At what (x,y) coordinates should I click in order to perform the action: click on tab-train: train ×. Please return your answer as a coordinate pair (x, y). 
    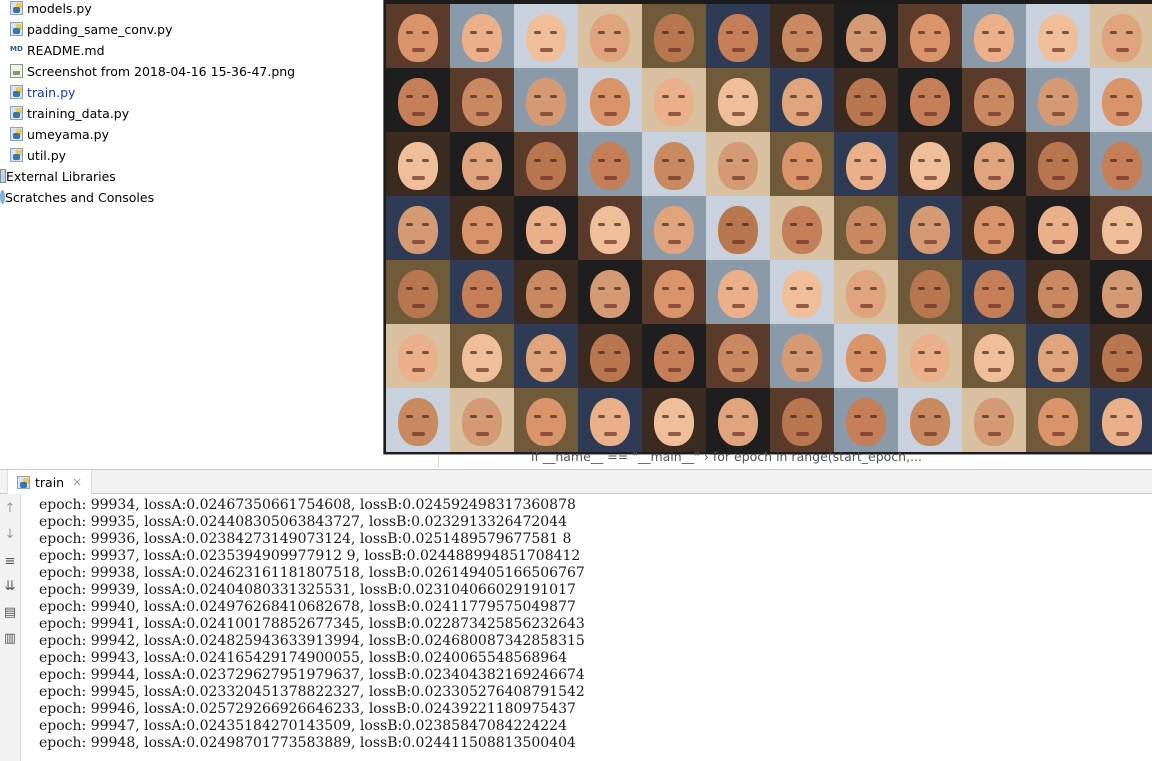
    Looking at the image, I should click on (50, 482).